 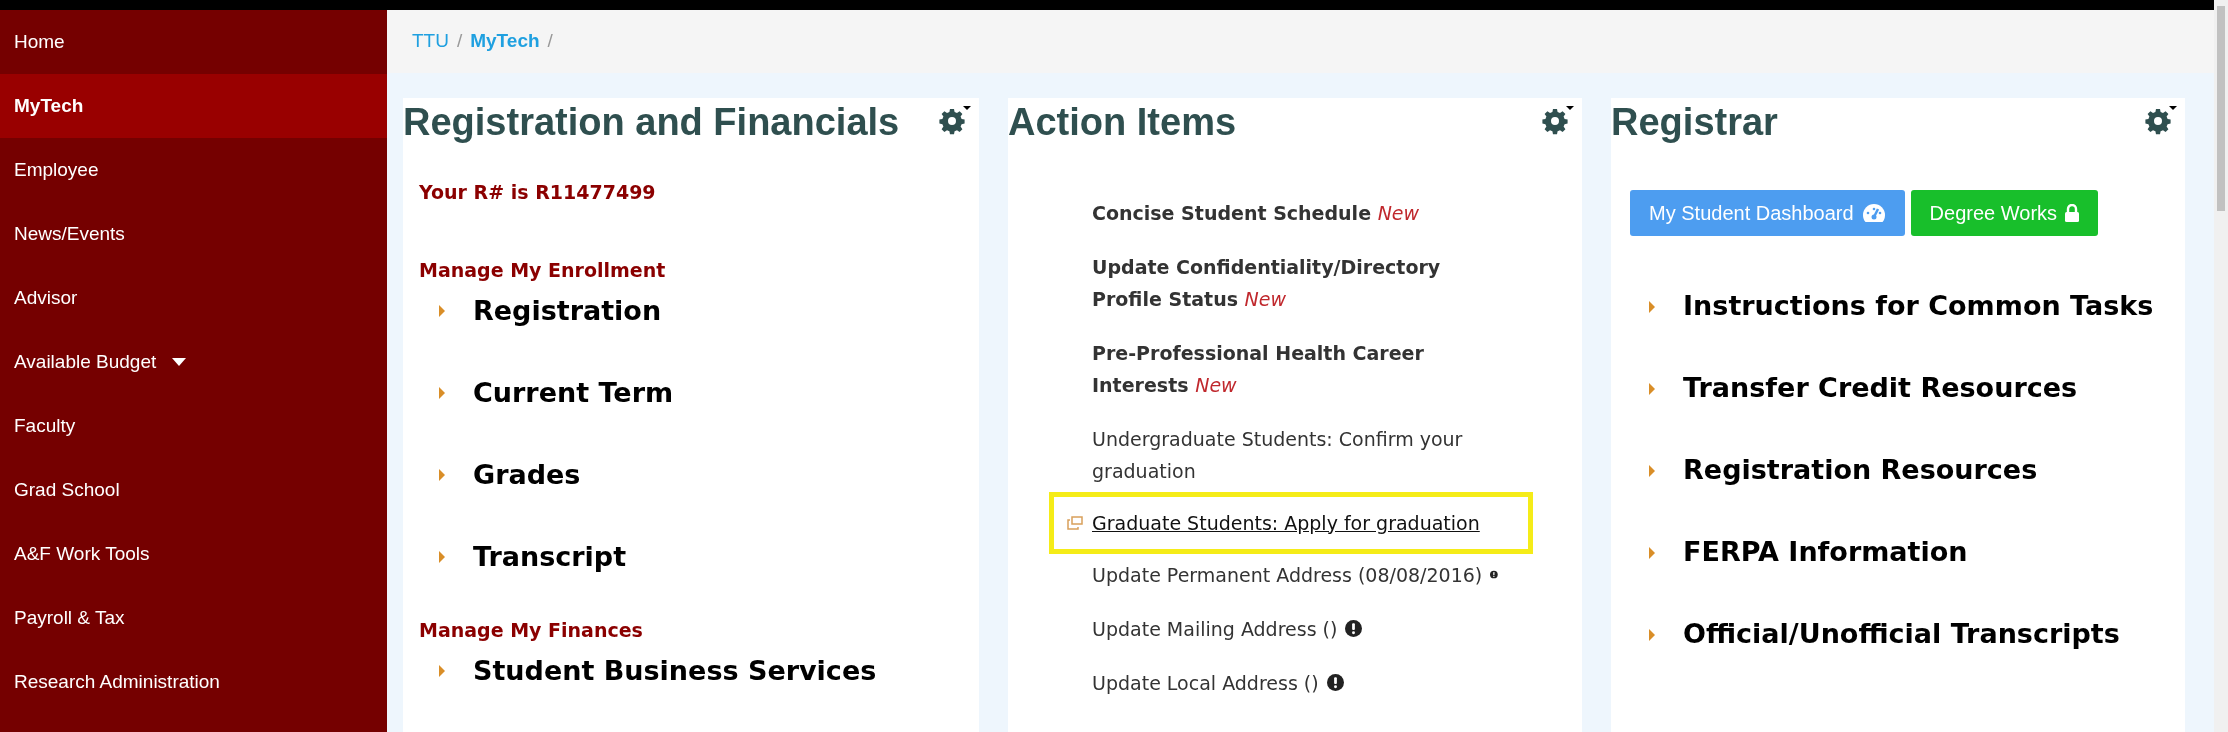 What do you see at coordinates (193, 106) in the screenshot?
I see `sidebar-item: MyTech` at bounding box center [193, 106].